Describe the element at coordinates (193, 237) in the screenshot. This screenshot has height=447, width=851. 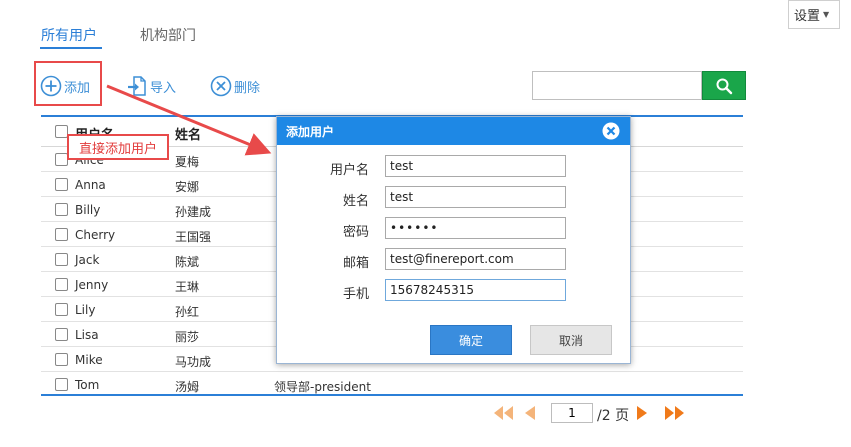
I see `row-name: 王国强` at that location.